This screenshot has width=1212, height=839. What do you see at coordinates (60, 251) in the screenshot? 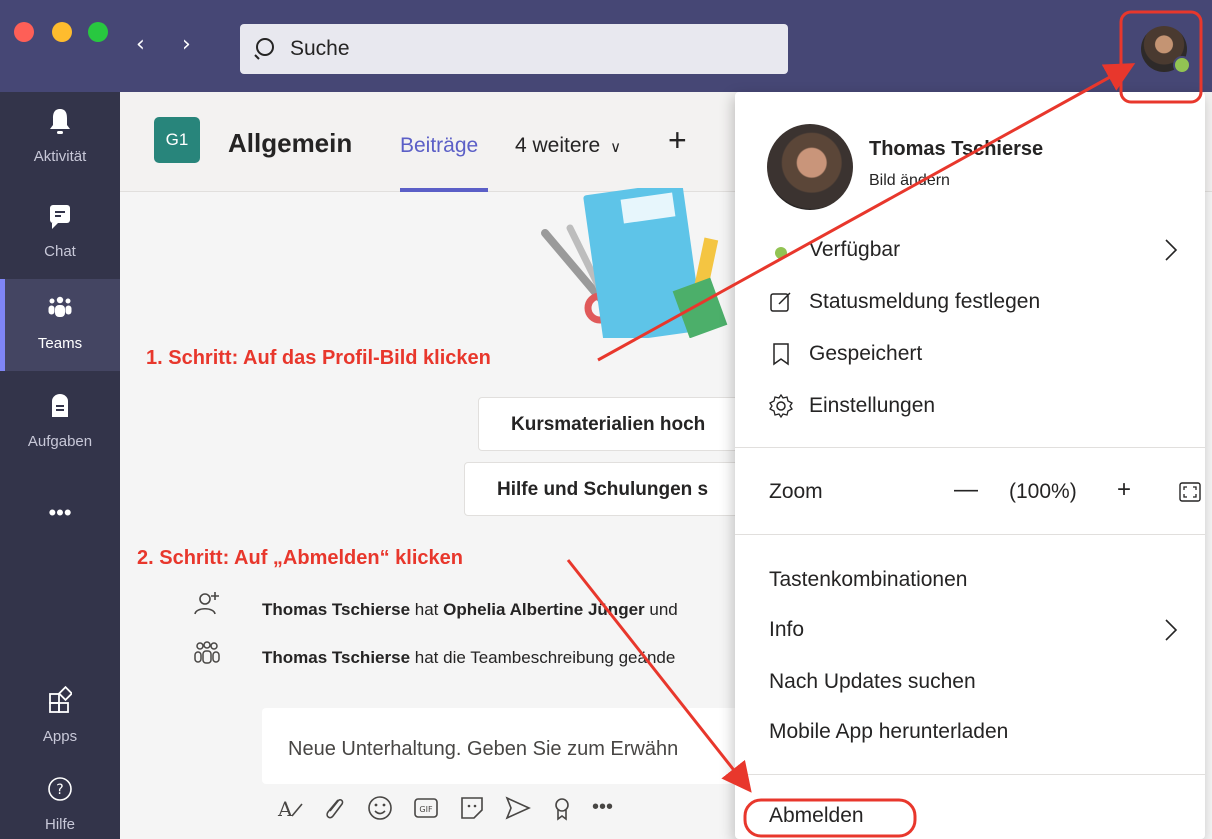
I see `rail-label: Chat` at bounding box center [60, 251].